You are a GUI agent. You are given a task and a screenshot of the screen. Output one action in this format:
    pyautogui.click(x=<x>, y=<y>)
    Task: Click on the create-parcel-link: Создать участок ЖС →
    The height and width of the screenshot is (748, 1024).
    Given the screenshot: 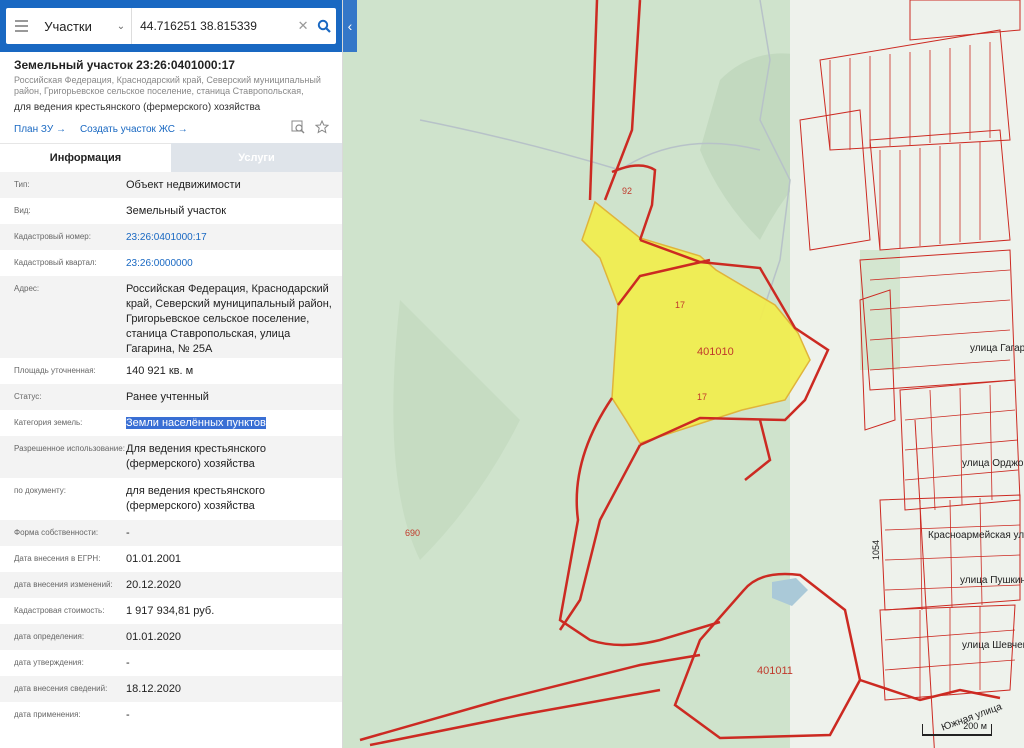 What is the action you would take?
    pyautogui.click(x=134, y=129)
    